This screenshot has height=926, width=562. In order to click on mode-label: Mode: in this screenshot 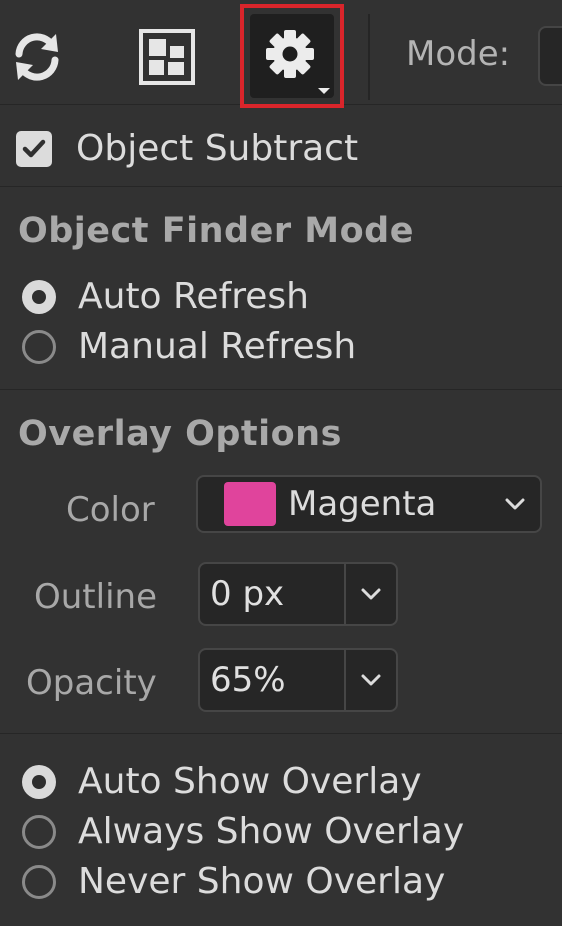, I will do `click(458, 54)`.